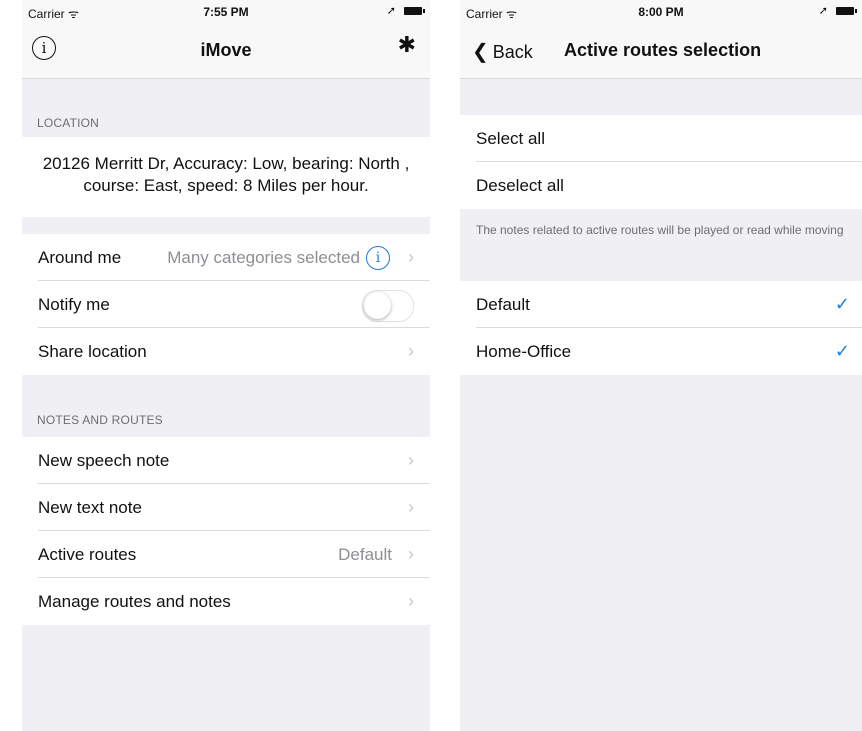 The height and width of the screenshot is (731, 862). Describe the element at coordinates (226, 554) in the screenshot. I see `active-routes-row: Active routes Default ›` at that location.